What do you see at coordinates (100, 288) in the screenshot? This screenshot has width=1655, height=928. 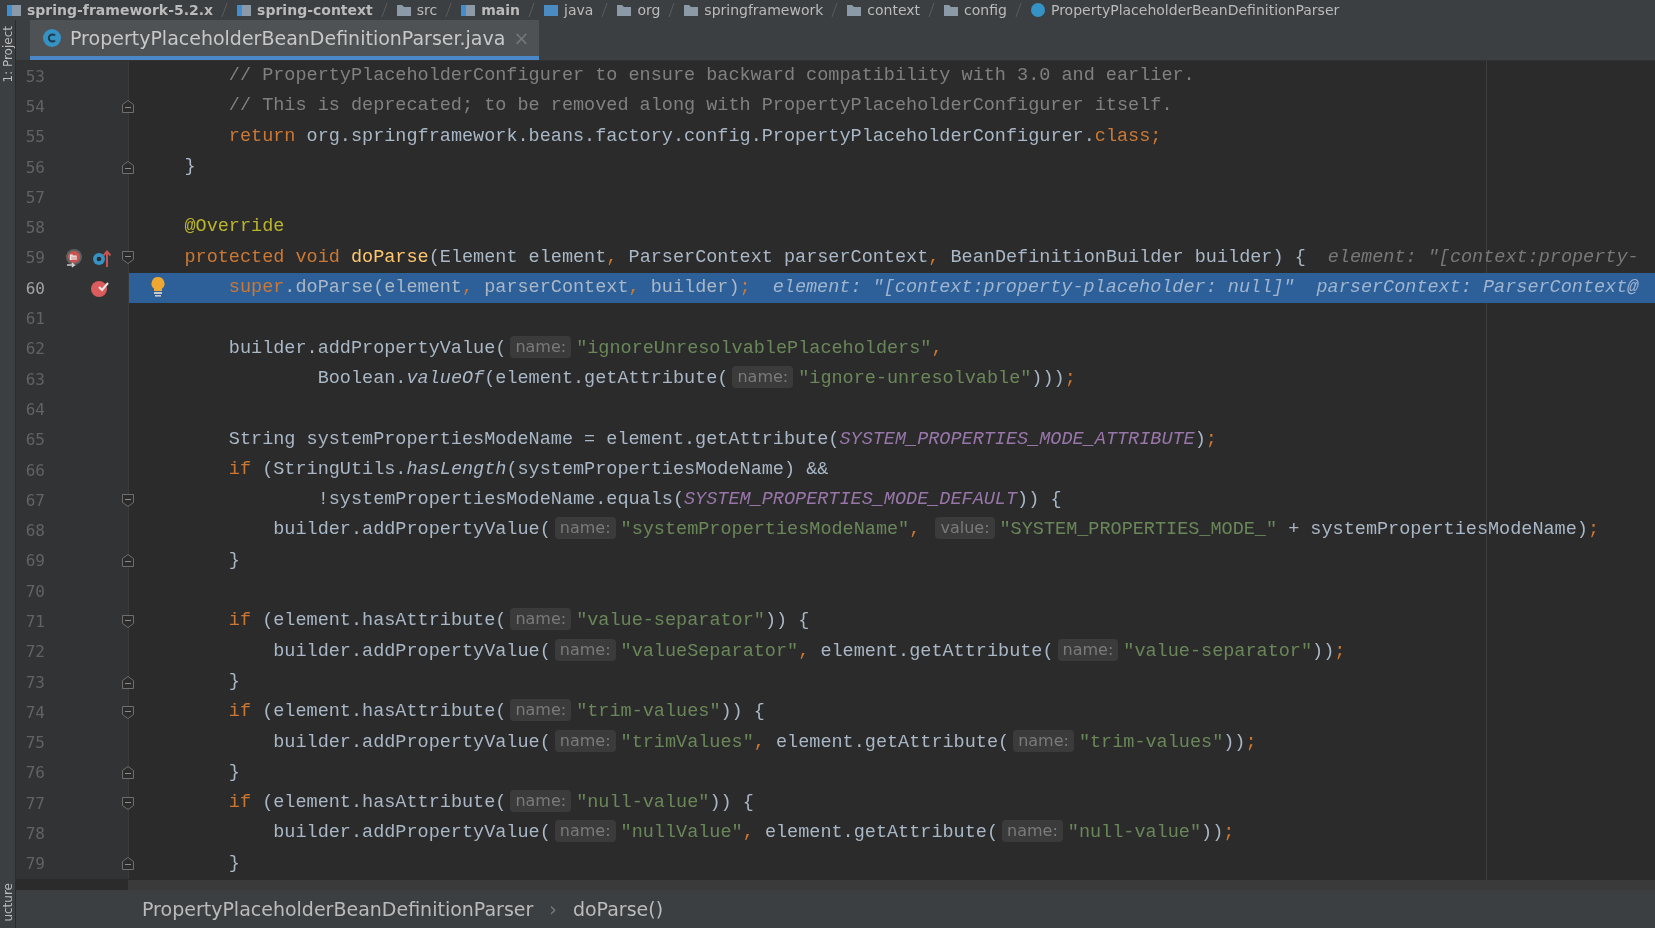 I see `breakpoint-icon` at bounding box center [100, 288].